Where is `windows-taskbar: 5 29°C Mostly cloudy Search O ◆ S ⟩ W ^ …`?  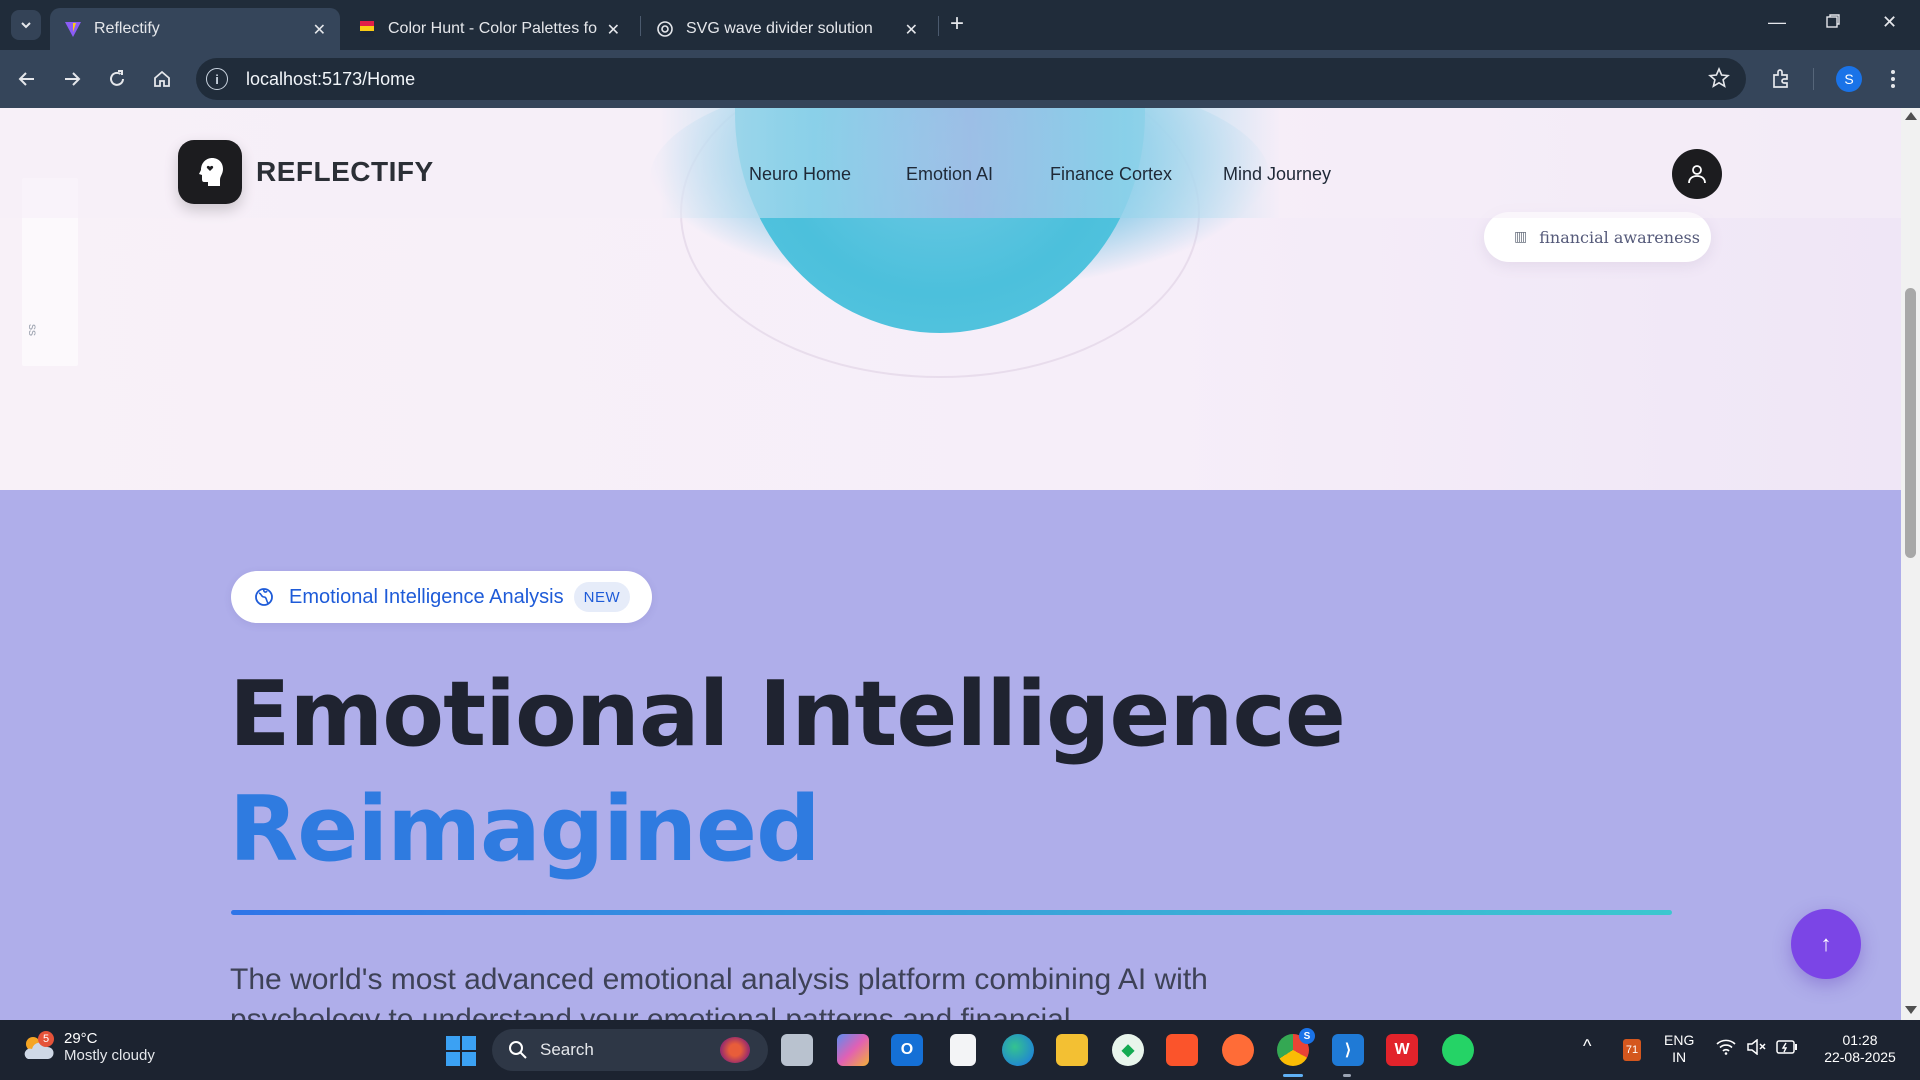 windows-taskbar: 5 29°C Mostly cloudy Search O ◆ S ⟩ W ^ … is located at coordinates (960, 1050).